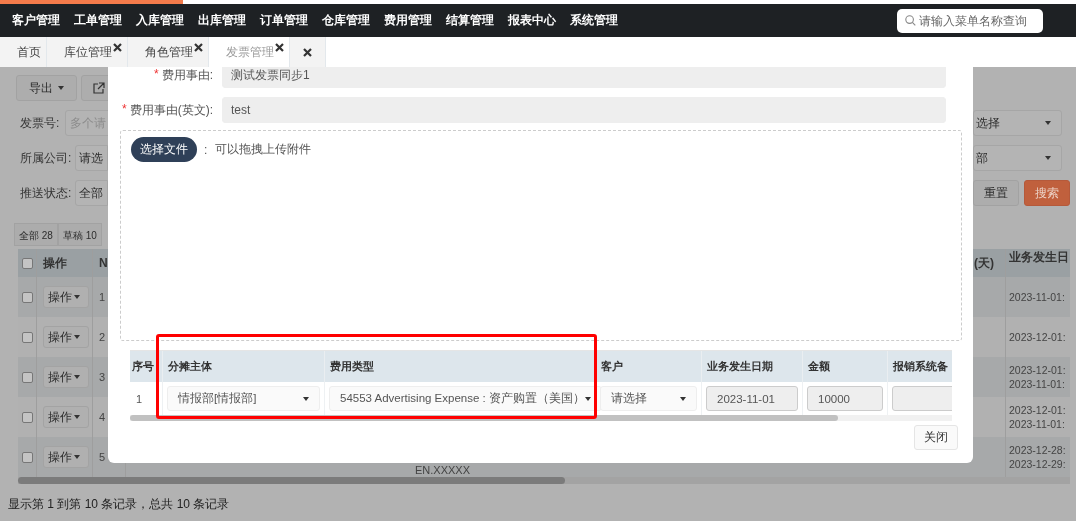  Describe the element at coordinates (139, 398) in the screenshot. I see `table-cell-text: 1` at that location.